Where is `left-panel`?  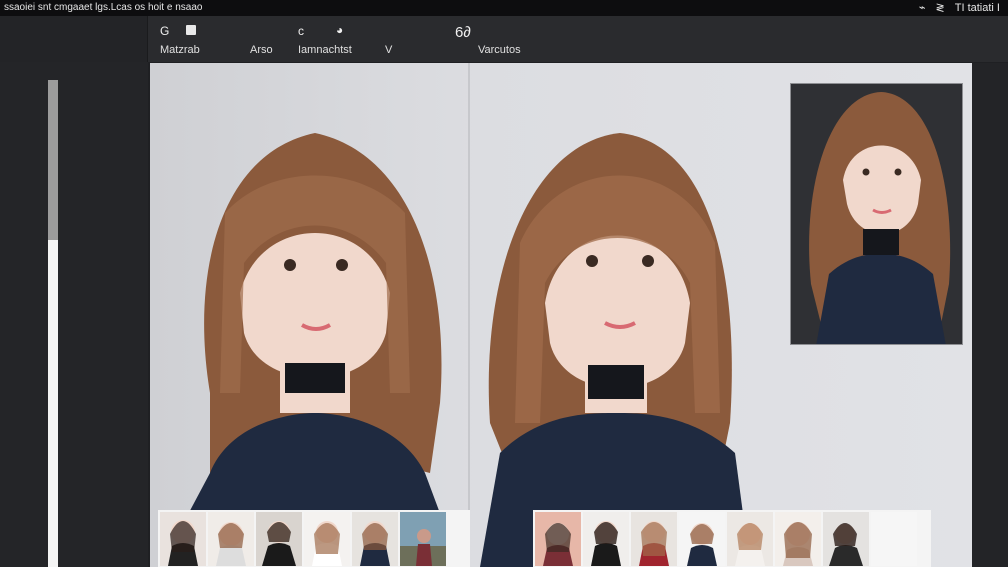 left-panel is located at coordinates (74, 314).